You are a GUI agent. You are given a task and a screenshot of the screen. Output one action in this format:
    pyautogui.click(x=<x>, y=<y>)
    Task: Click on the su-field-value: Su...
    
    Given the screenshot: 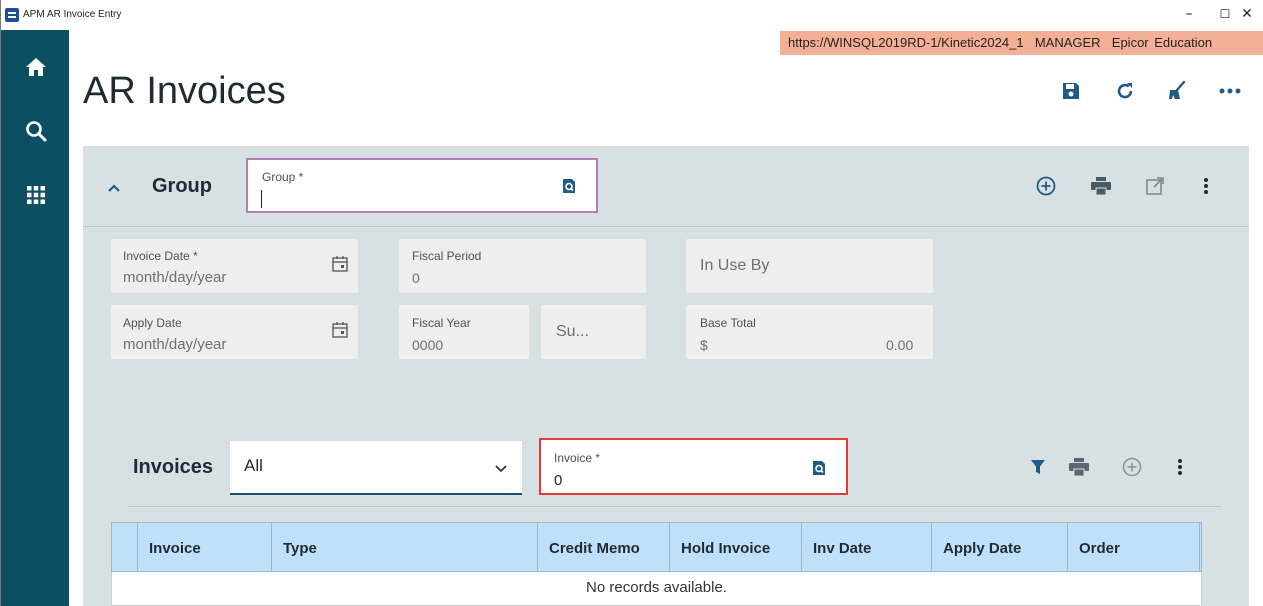 What is the action you would take?
    pyautogui.click(x=572, y=331)
    